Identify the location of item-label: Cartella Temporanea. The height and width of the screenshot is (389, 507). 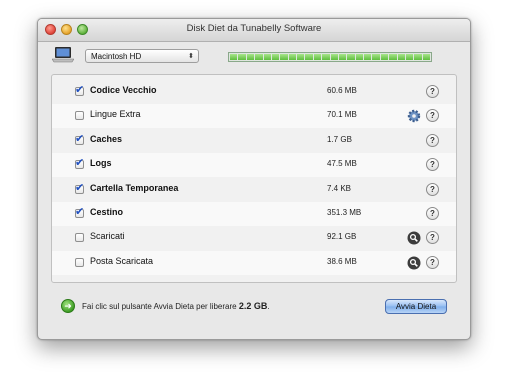
(134, 187).